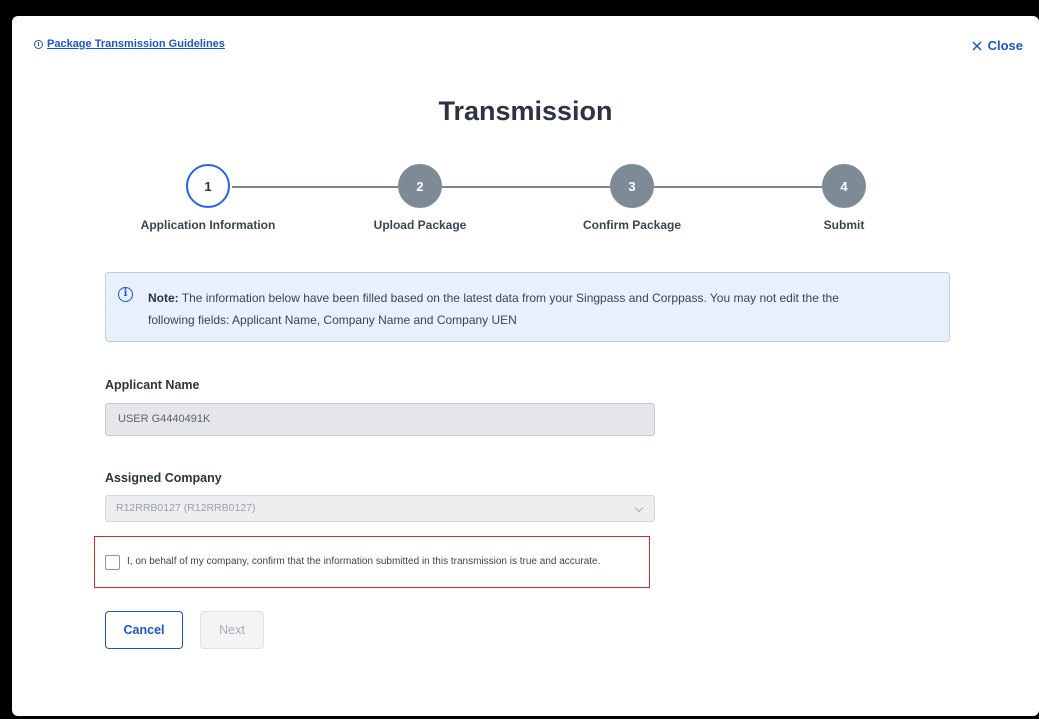 The height and width of the screenshot is (719, 1039). I want to click on guidelines-link-label: Package Transmission Guidelines, so click(136, 44).